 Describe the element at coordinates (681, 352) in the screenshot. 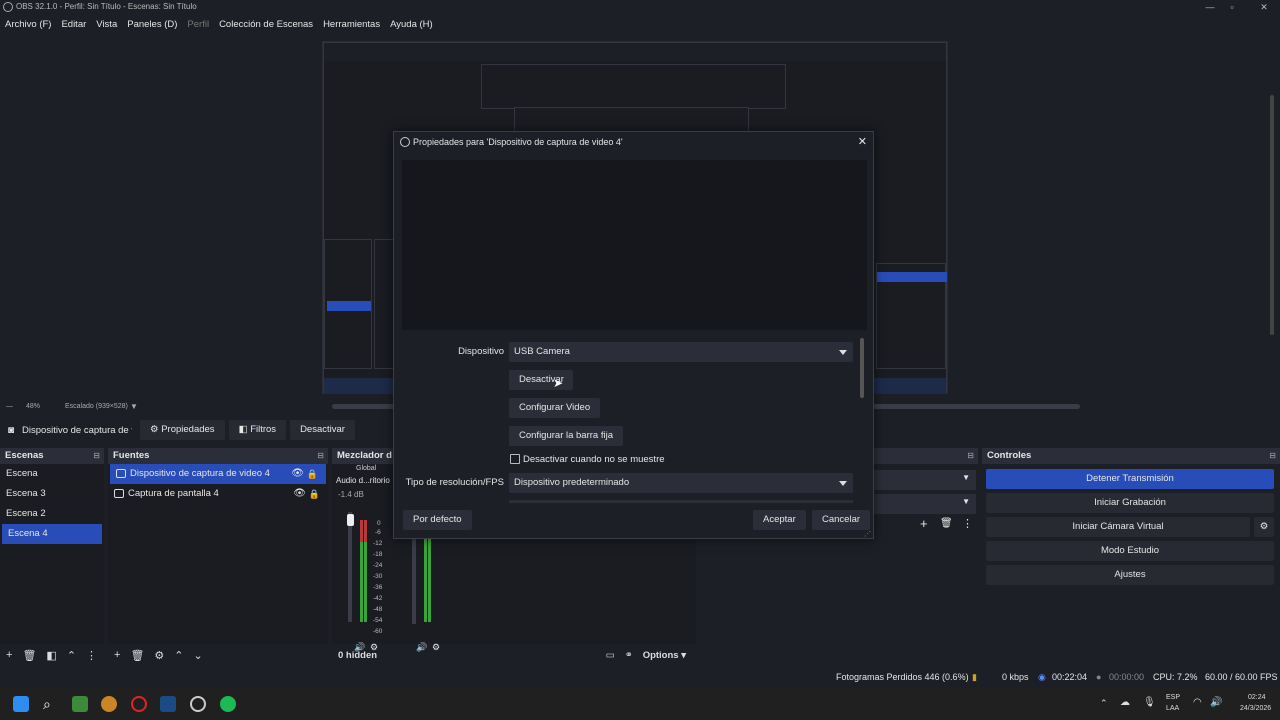

I see `device-select: USB Camera` at that location.